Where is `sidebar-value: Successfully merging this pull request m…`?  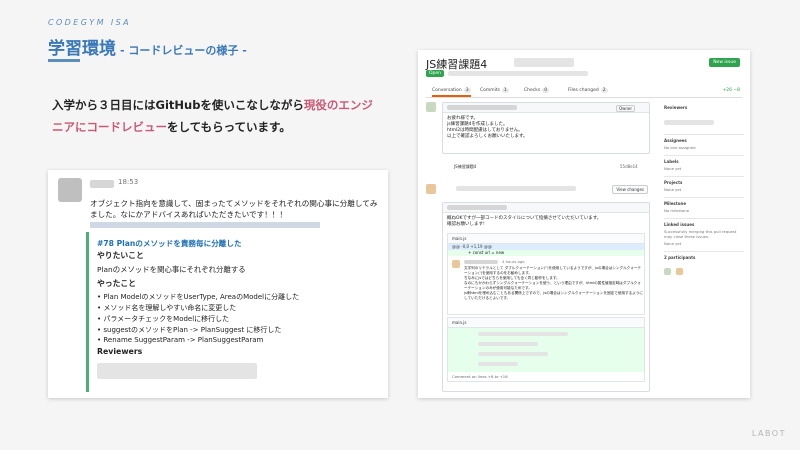
sidebar-value: Successfully merging this pull request m… is located at coordinates (700, 234).